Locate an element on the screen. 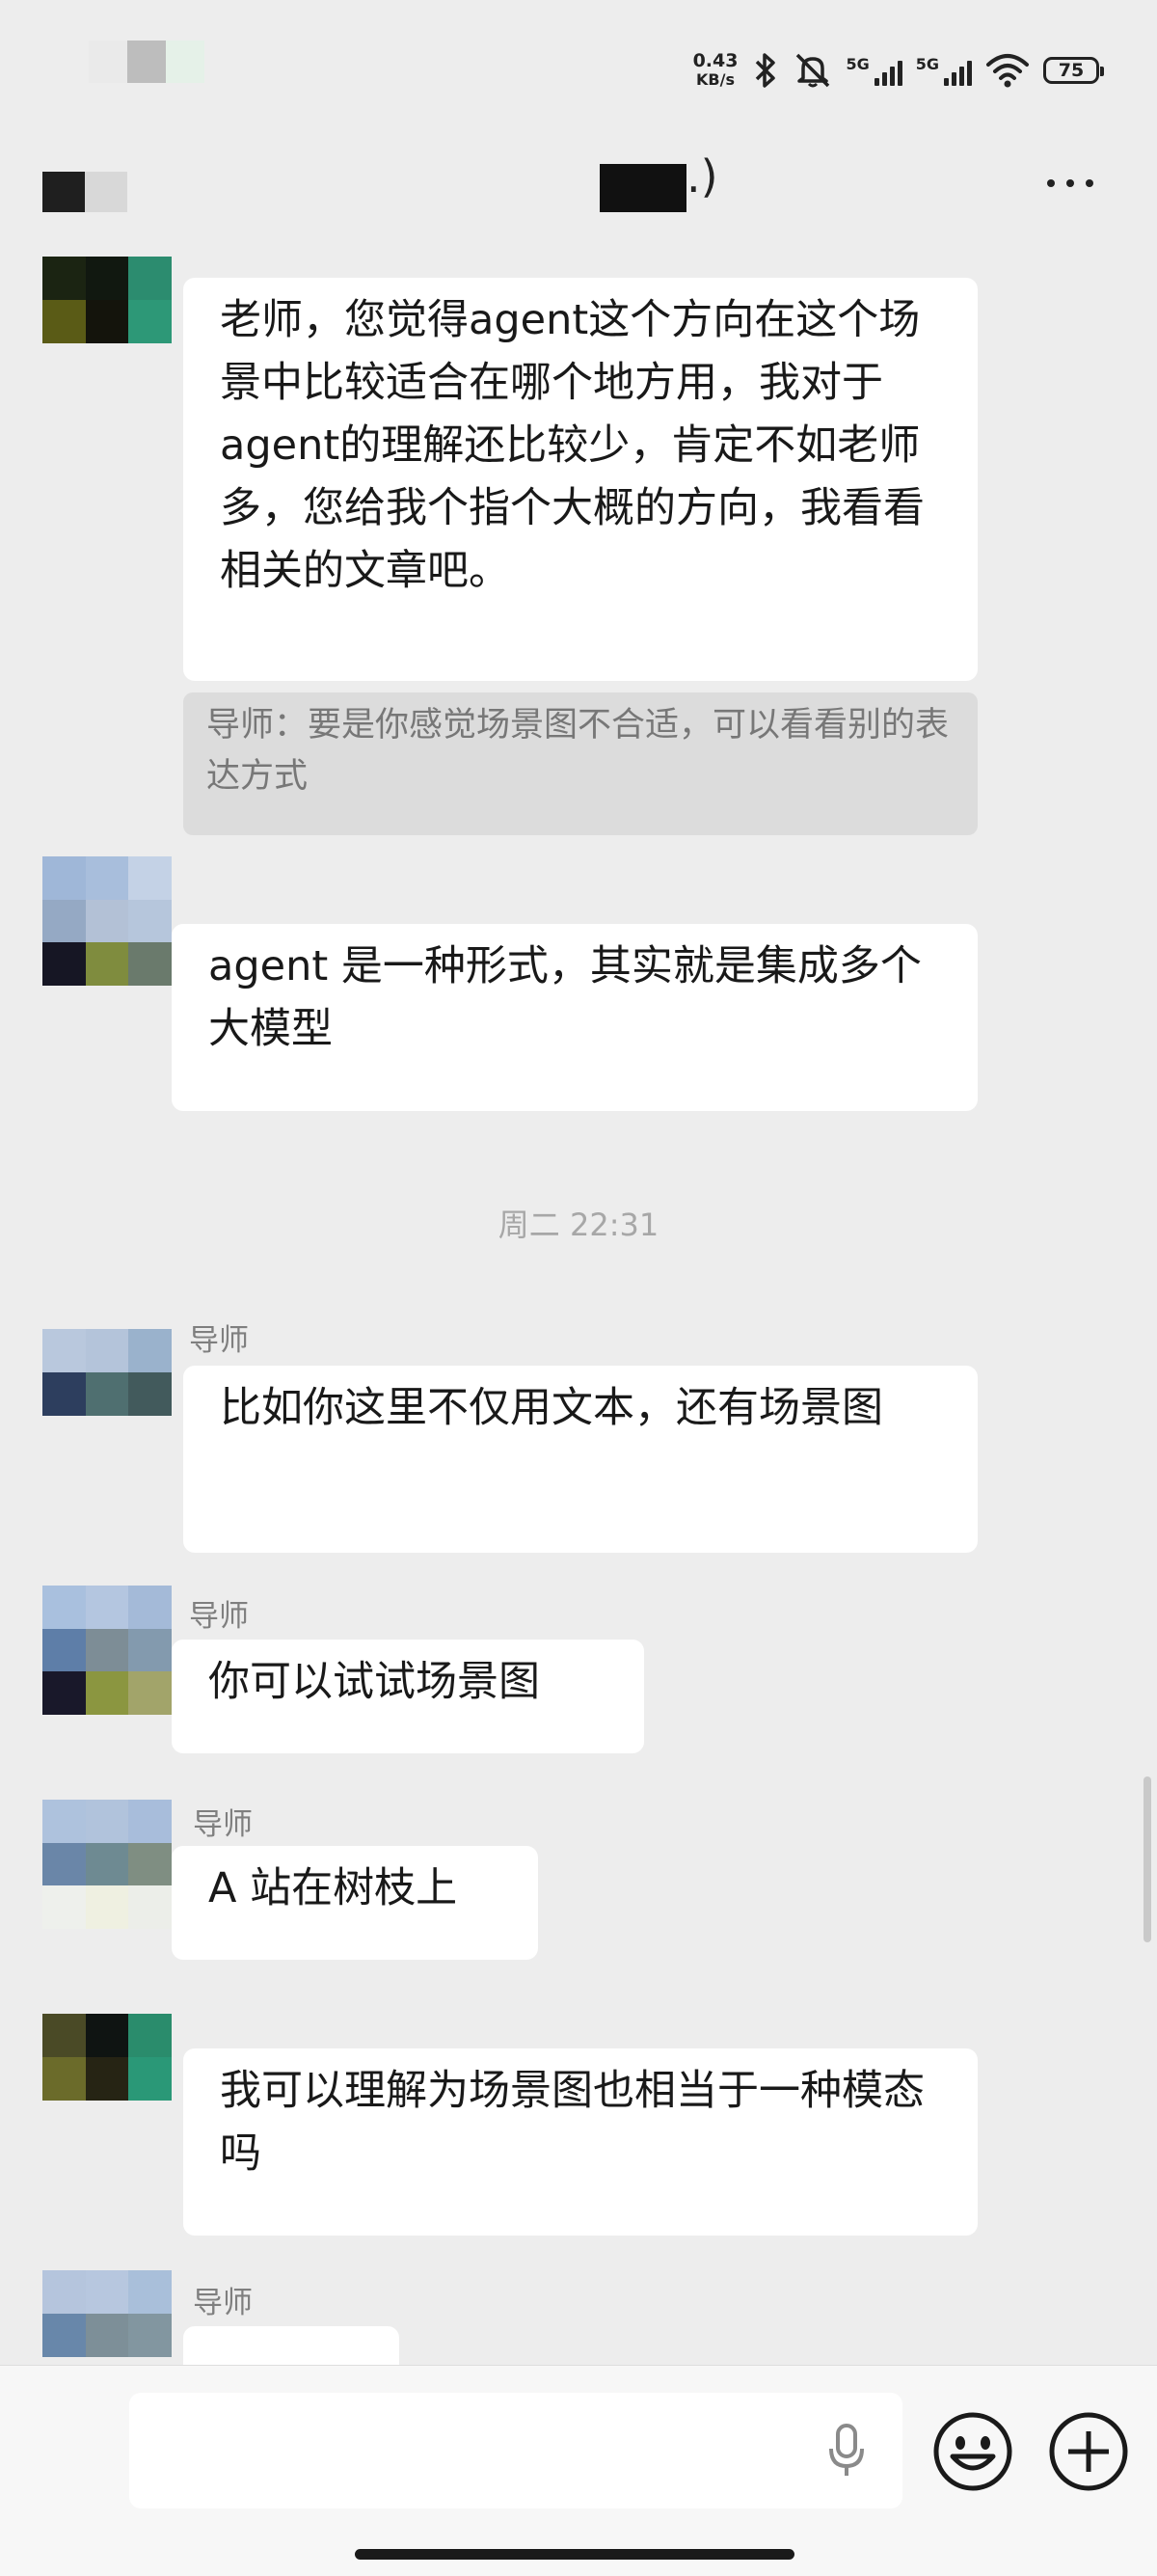 The height and width of the screenshot is (2576, 1157). message-bubble: 我可以理解为场景图也相当于一种模态吗 is located at coordinates (580, 2142).